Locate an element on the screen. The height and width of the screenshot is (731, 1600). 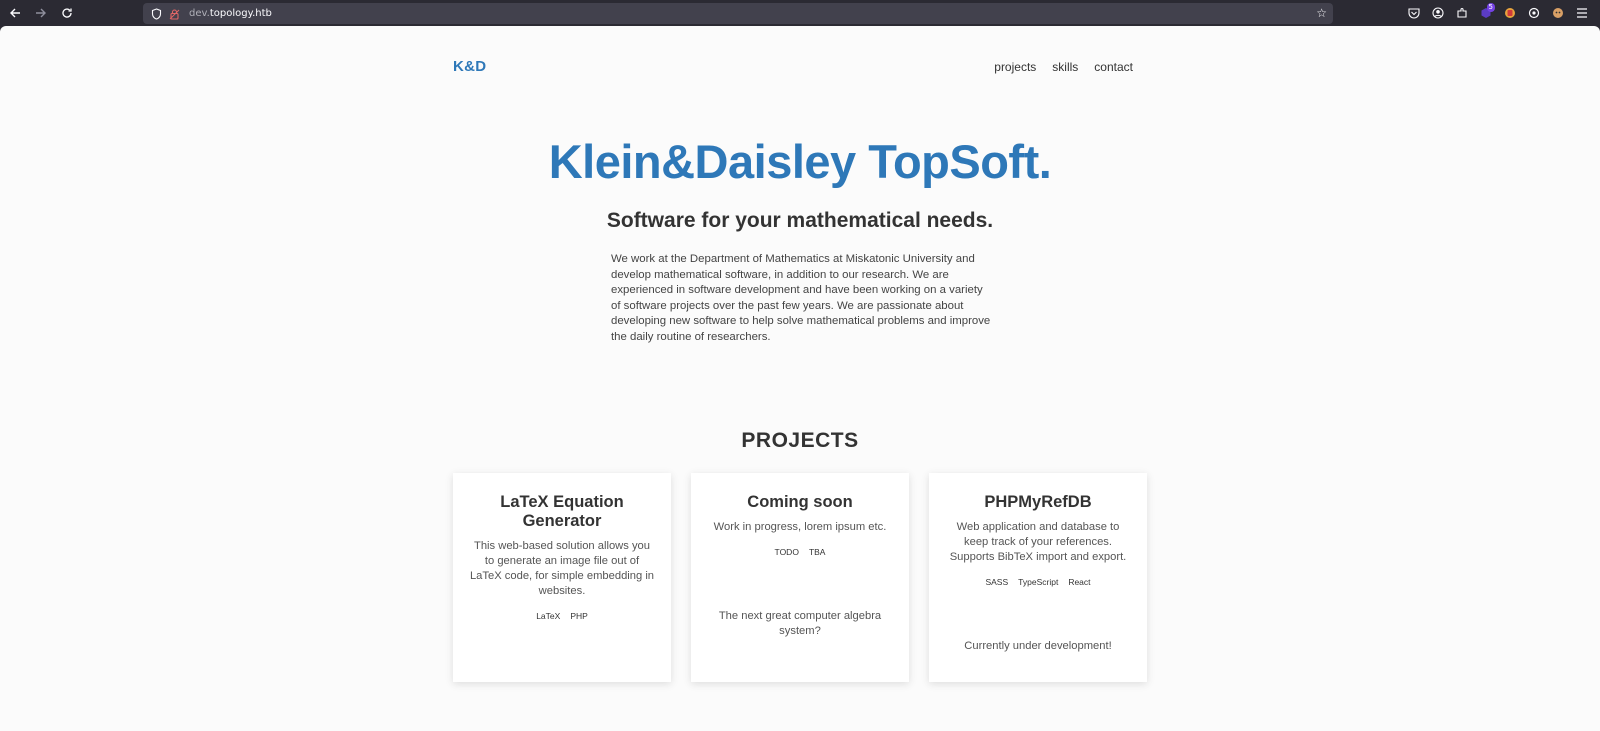
project-tag: TBA is located at coordinates (817, 552).